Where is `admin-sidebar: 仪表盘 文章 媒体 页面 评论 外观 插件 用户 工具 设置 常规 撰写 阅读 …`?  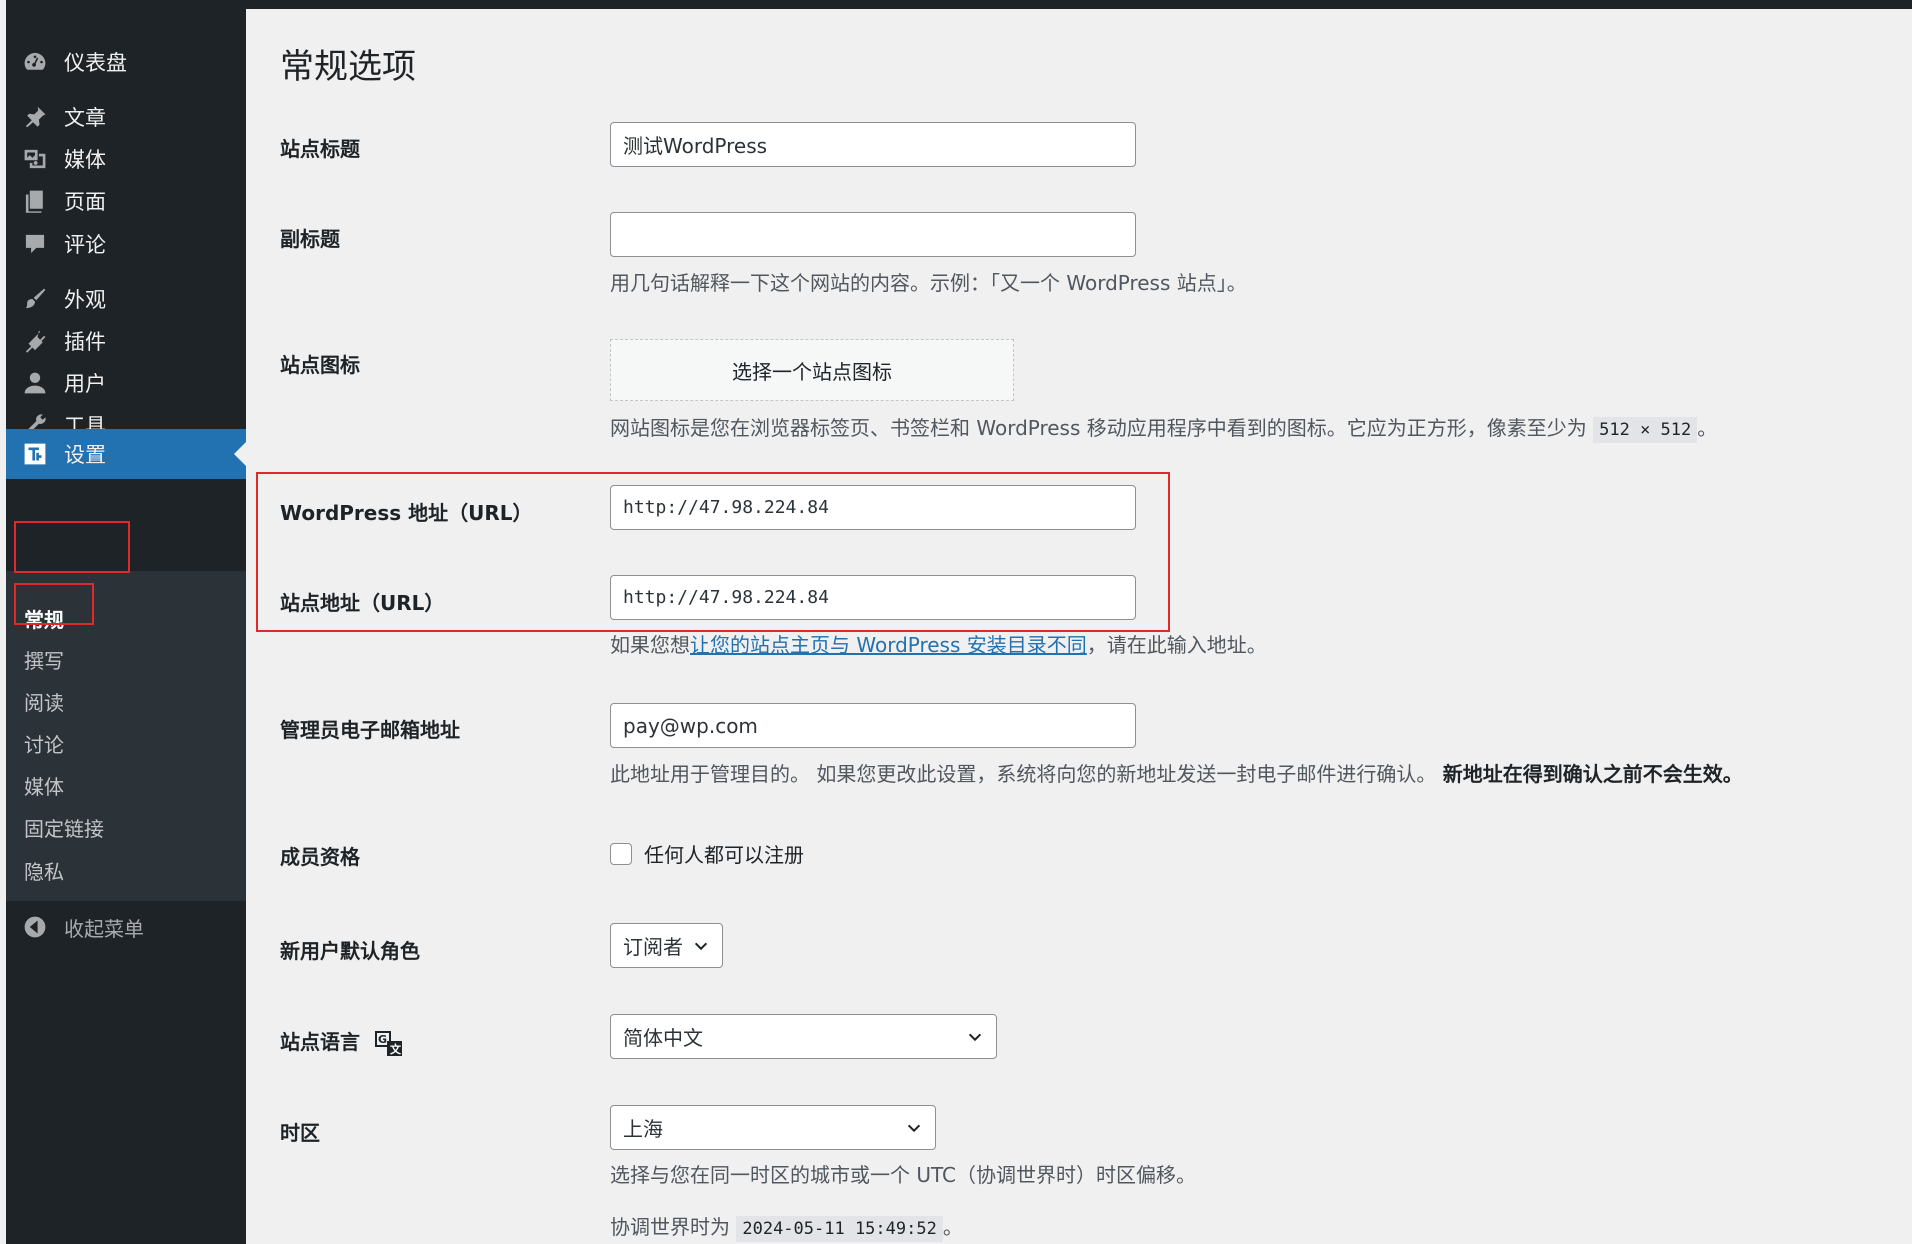
admin-sidebar: 仪表盘 文章 媒体 页面 评论 外观 插件 用户 工具 设置 常规 撰写 阅读 … is located at coordinates (126, 626).